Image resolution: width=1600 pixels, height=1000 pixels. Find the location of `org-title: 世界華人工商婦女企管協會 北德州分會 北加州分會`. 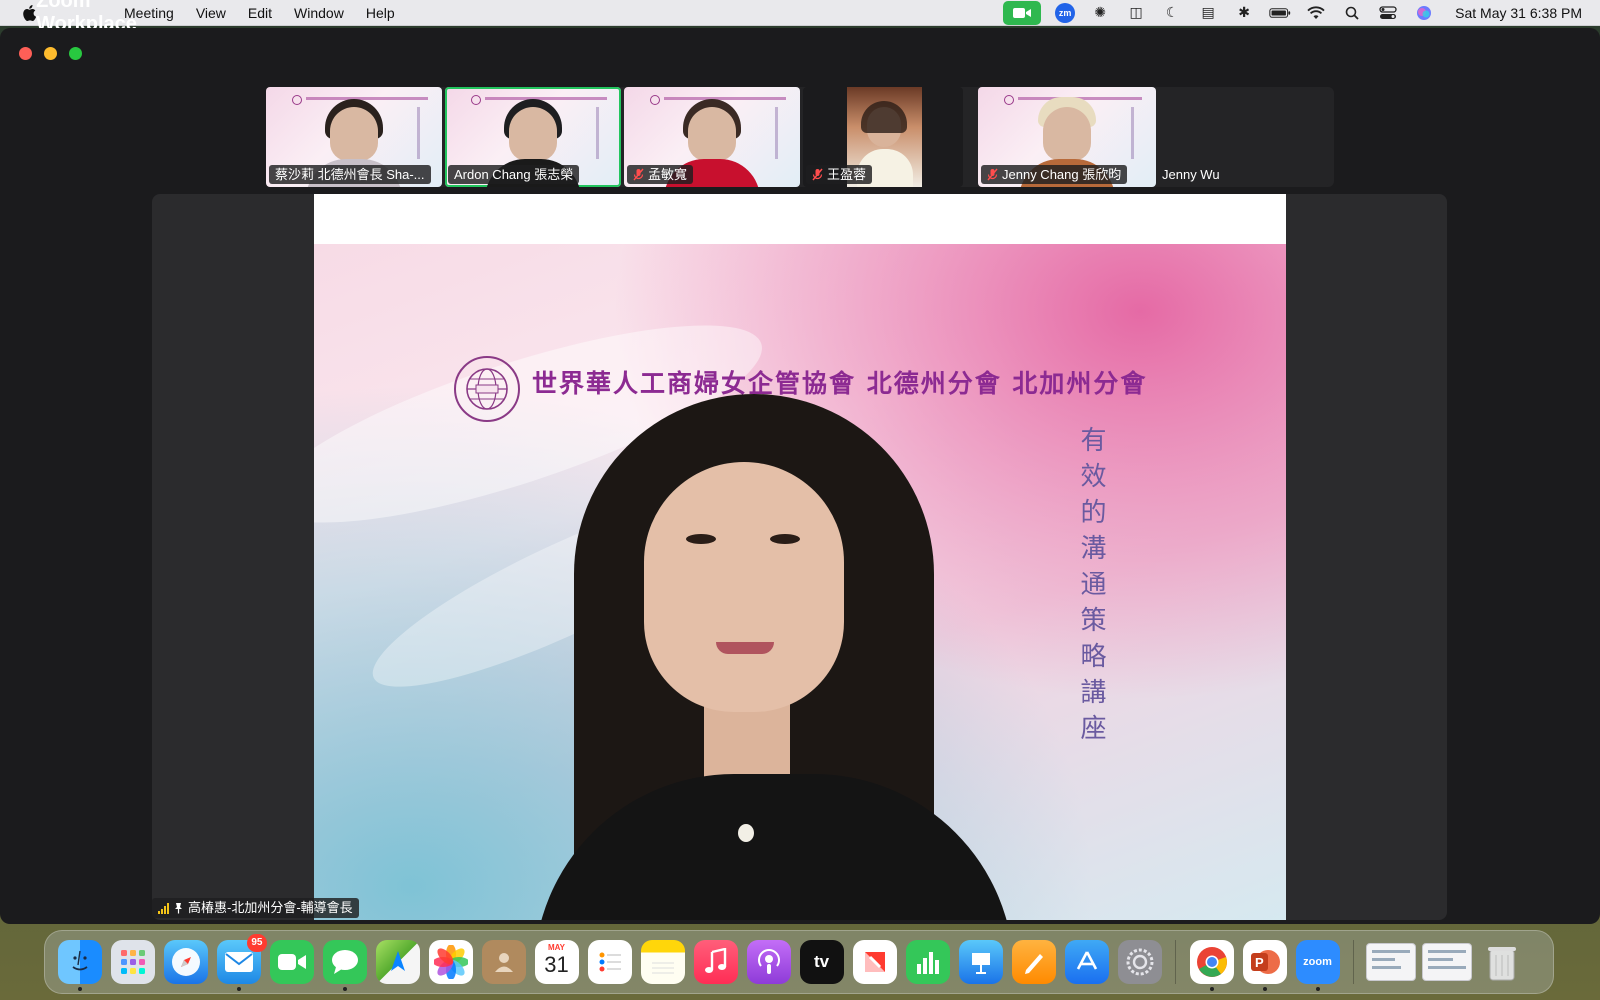

org-title: 世界華人工商婦女企管協會 北德州分會 北加州分會 is located at coordinates (840, 383).